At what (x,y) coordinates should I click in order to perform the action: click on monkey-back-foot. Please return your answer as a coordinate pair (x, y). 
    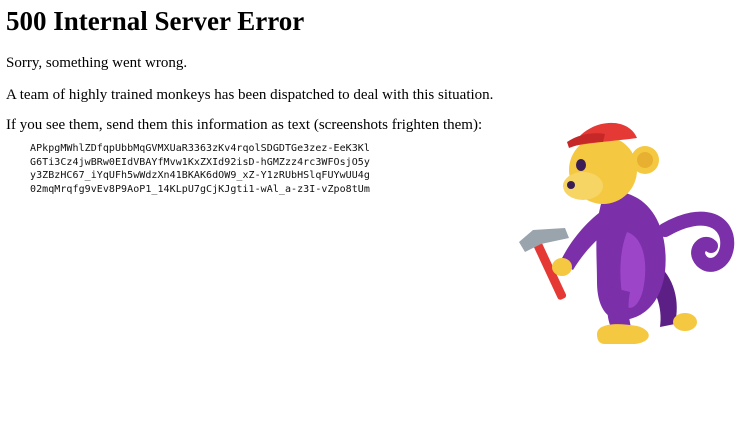
    Looking at the image, I should click on (685, 322).